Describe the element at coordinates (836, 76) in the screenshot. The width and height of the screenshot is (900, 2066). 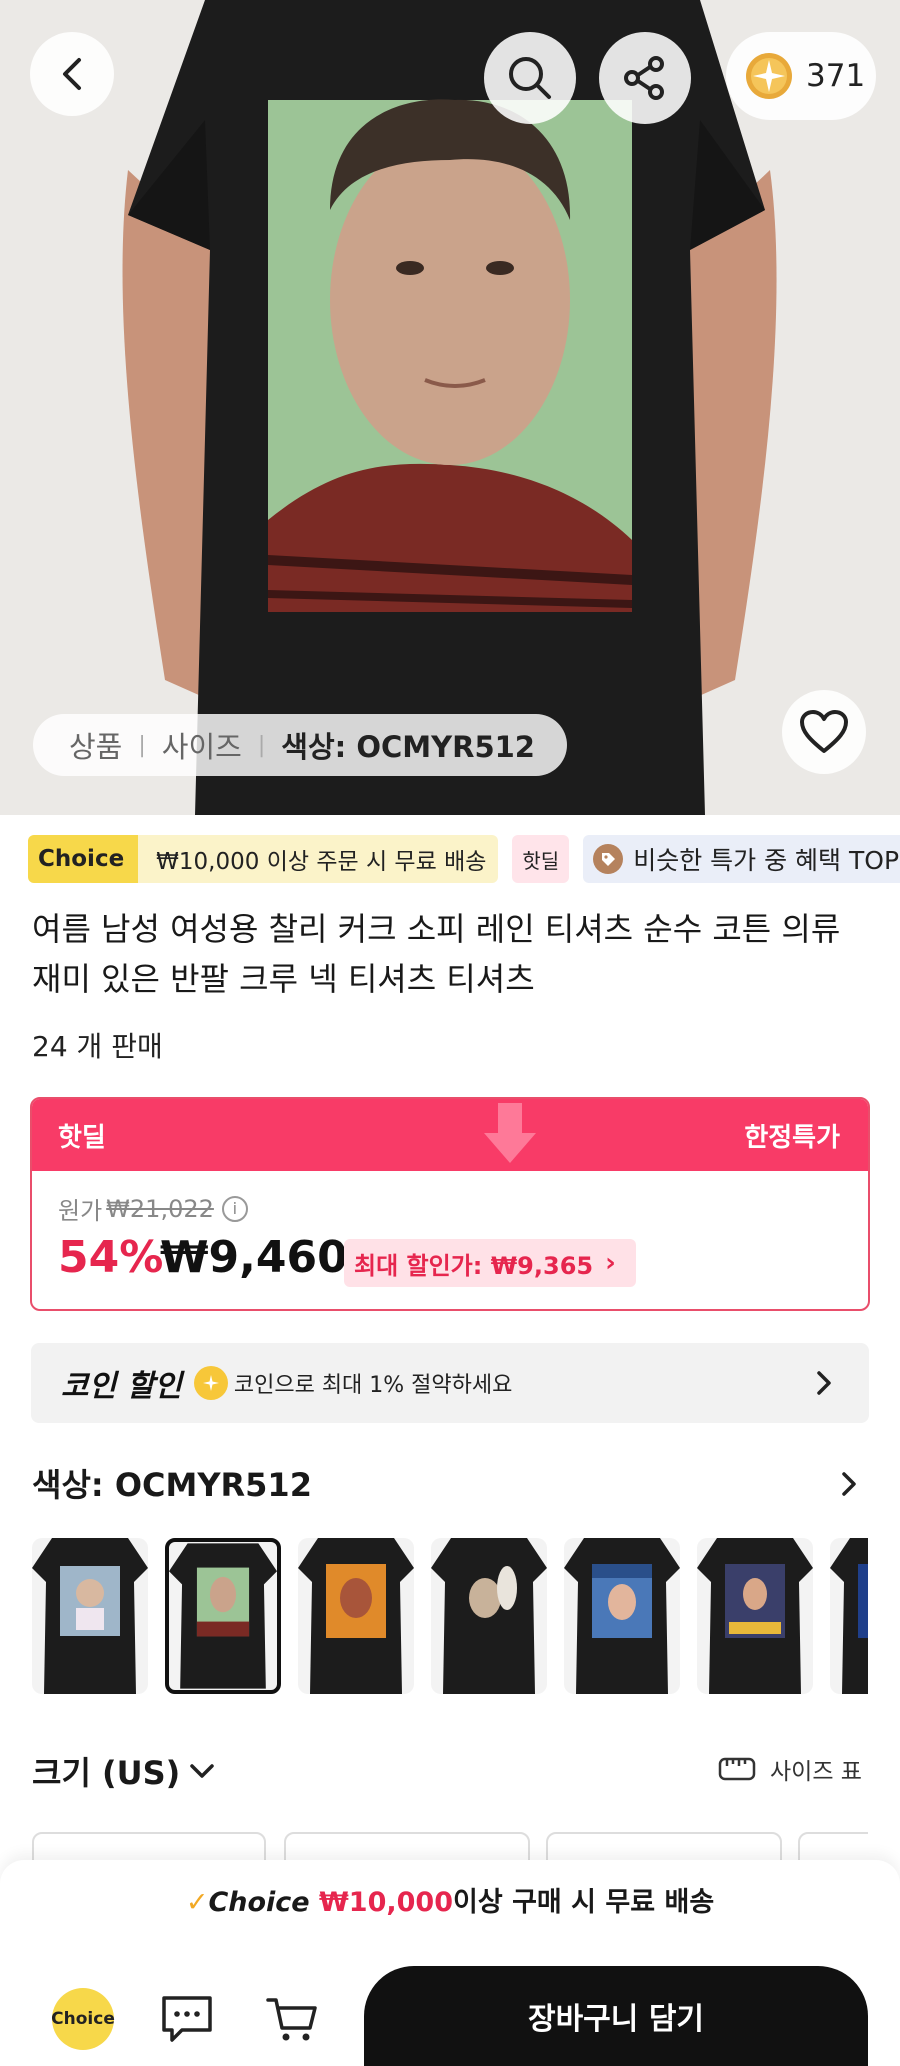
I see `coin-count: 371` at that location.